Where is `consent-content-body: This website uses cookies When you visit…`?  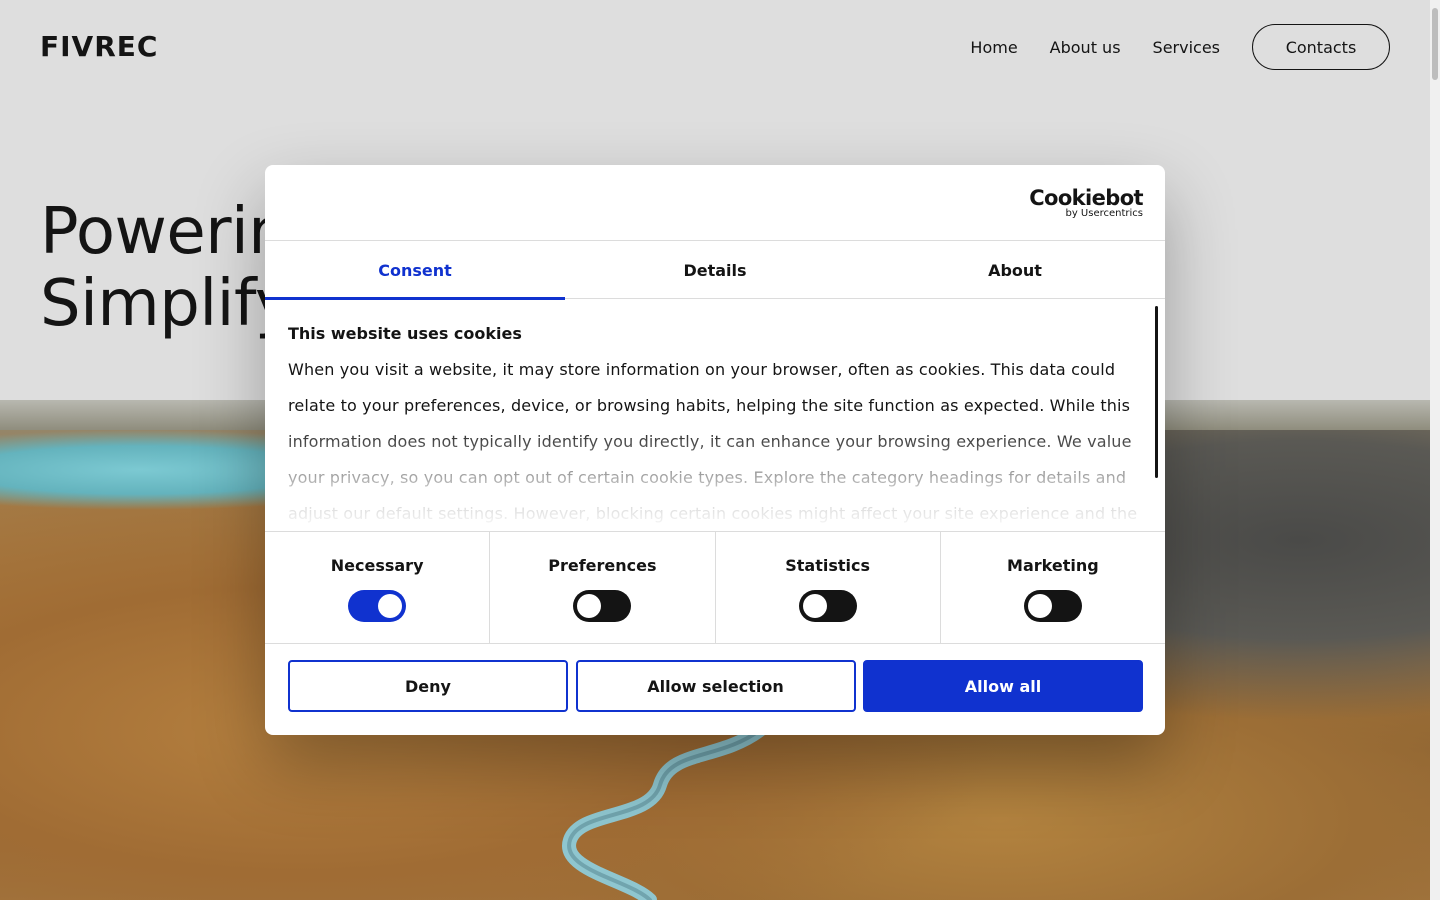
consent-content-body: This website uses cookies When you visit… is located at coordinates (713, 428).